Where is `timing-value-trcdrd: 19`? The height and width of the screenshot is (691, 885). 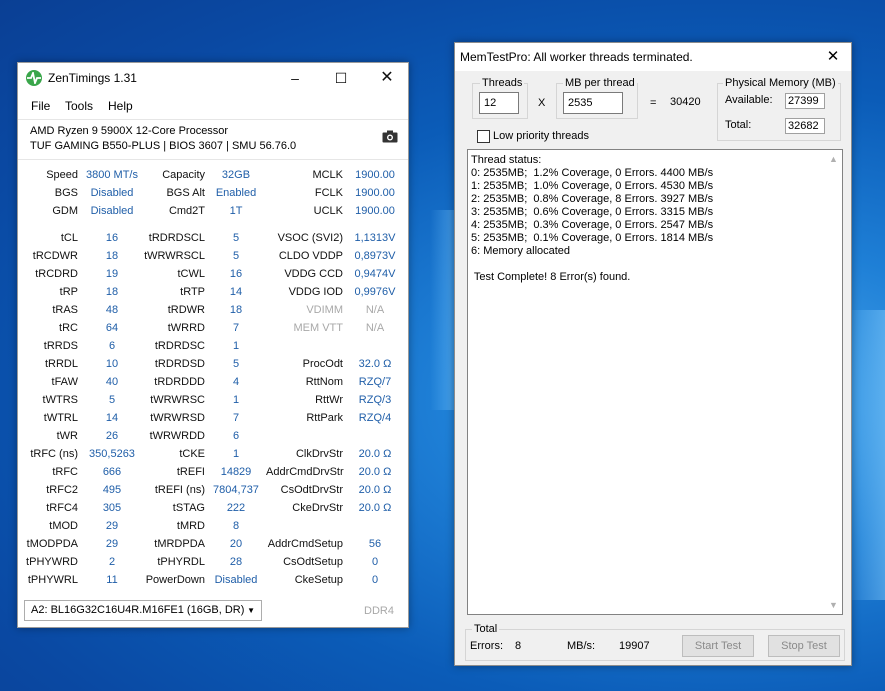 timing-value-trcdrd: 19 is located at coordinates (112, 274).